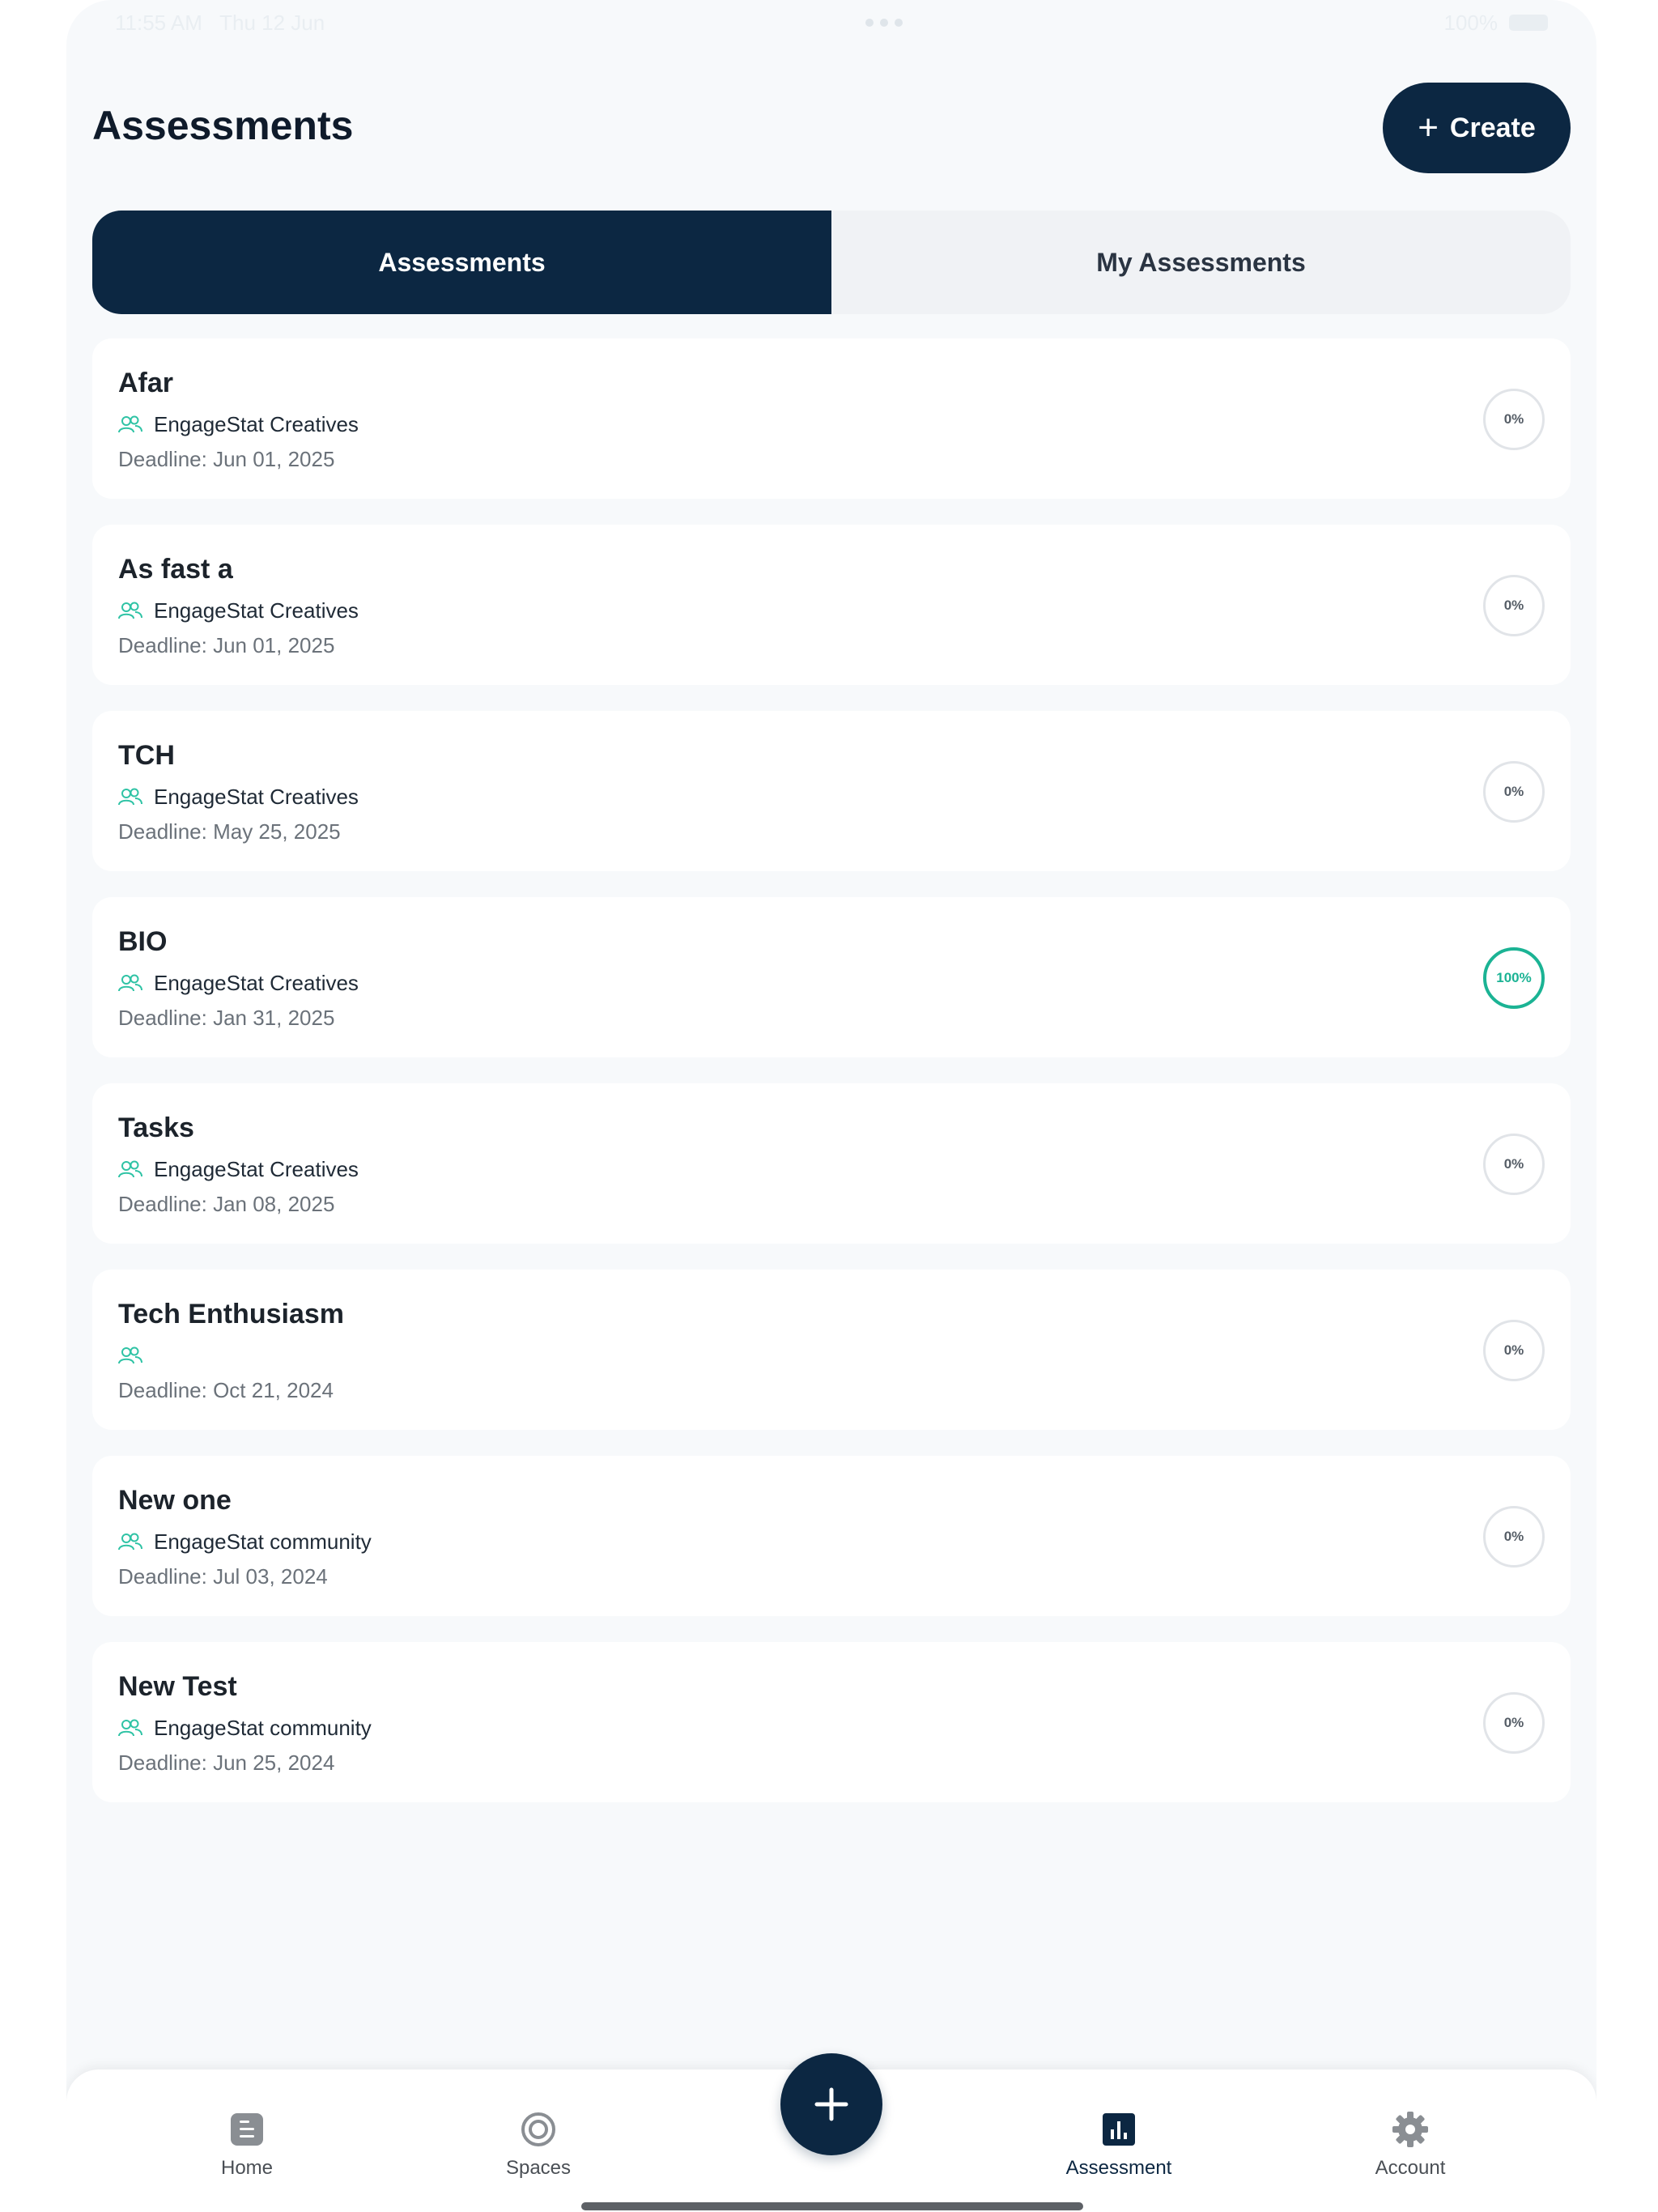 This screenshot has height=2212, width=1658. What do you see at coordinates (223, 1577) in the screenshot?
I see `assessment-deadline: Deadline: Jul 03, 2024` at bounding box center [223, 1577].